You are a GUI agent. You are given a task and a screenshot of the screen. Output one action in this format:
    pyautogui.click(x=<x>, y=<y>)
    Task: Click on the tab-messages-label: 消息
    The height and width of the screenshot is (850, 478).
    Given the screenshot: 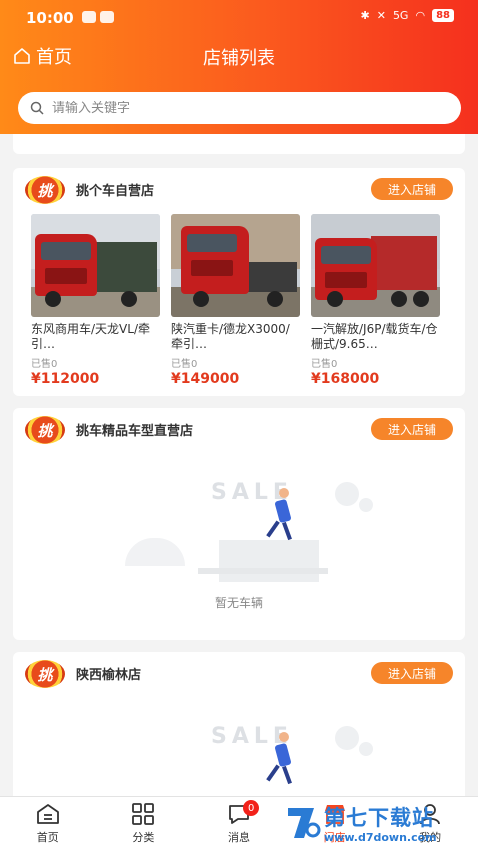 What is the action you would take?
    pyautogui.click(x=238, y=837)
    